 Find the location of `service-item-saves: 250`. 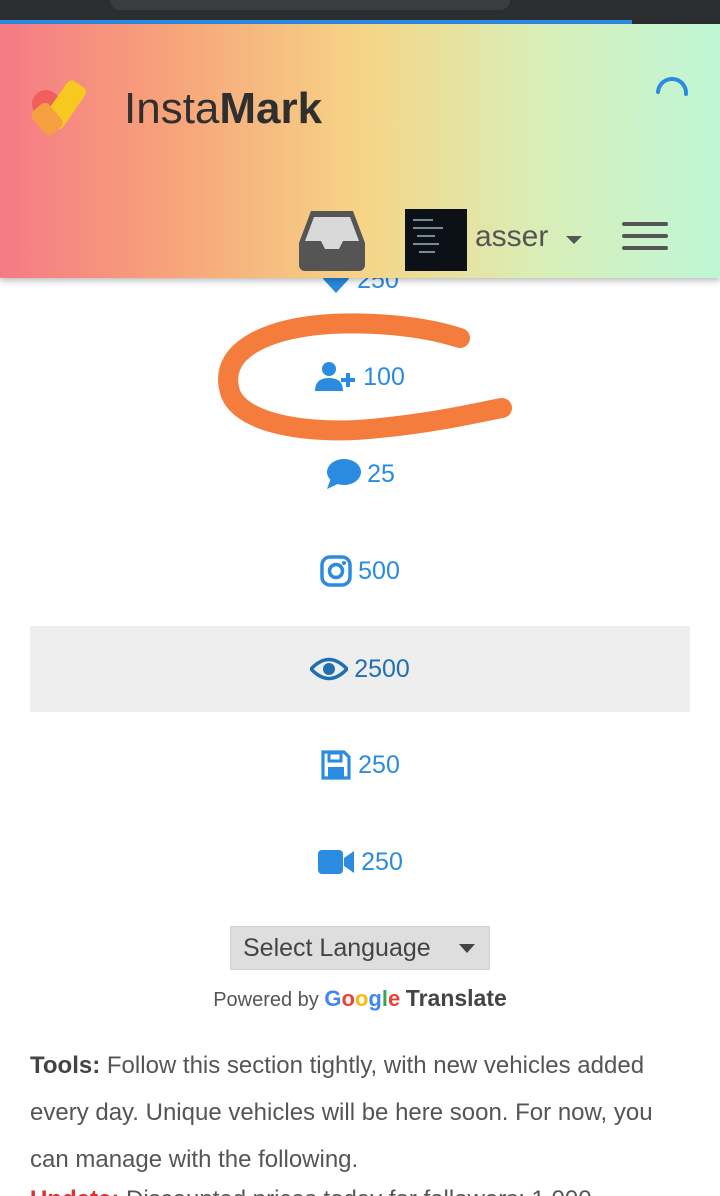

service-item-saves: 250 is located at coordinates (360, 765).